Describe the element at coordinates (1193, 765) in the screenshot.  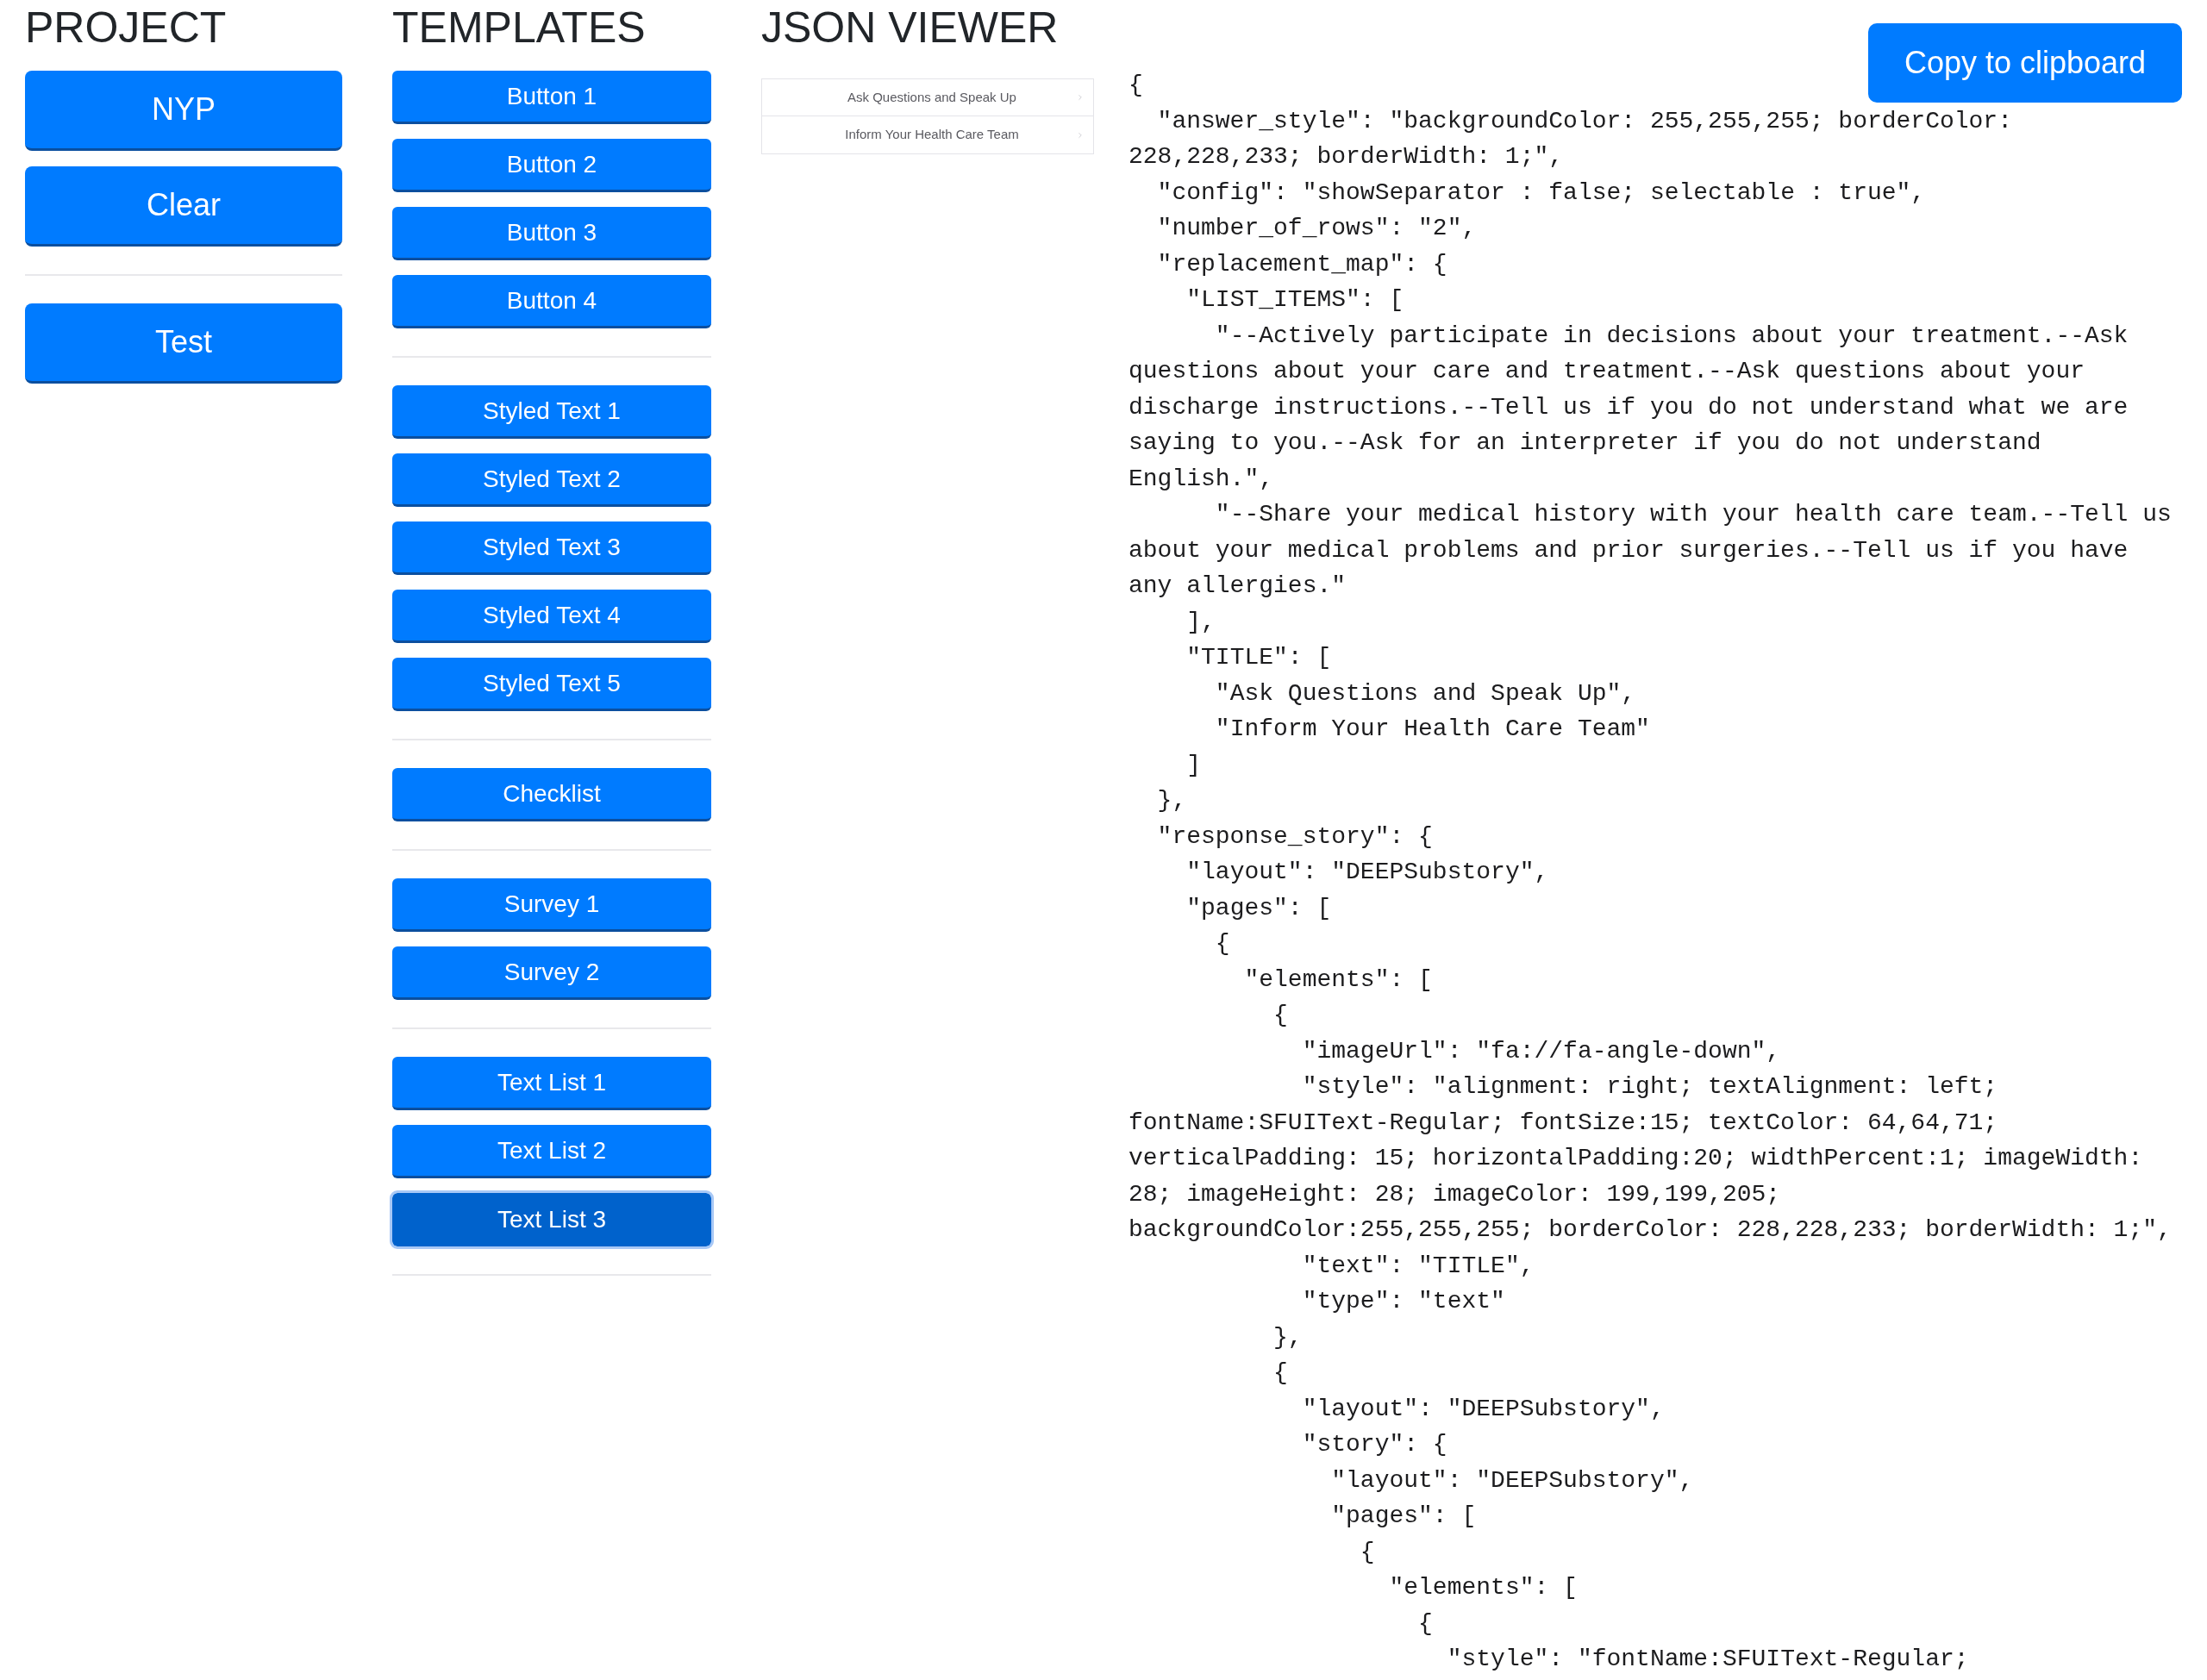
I see `code-line: ]` at that location.